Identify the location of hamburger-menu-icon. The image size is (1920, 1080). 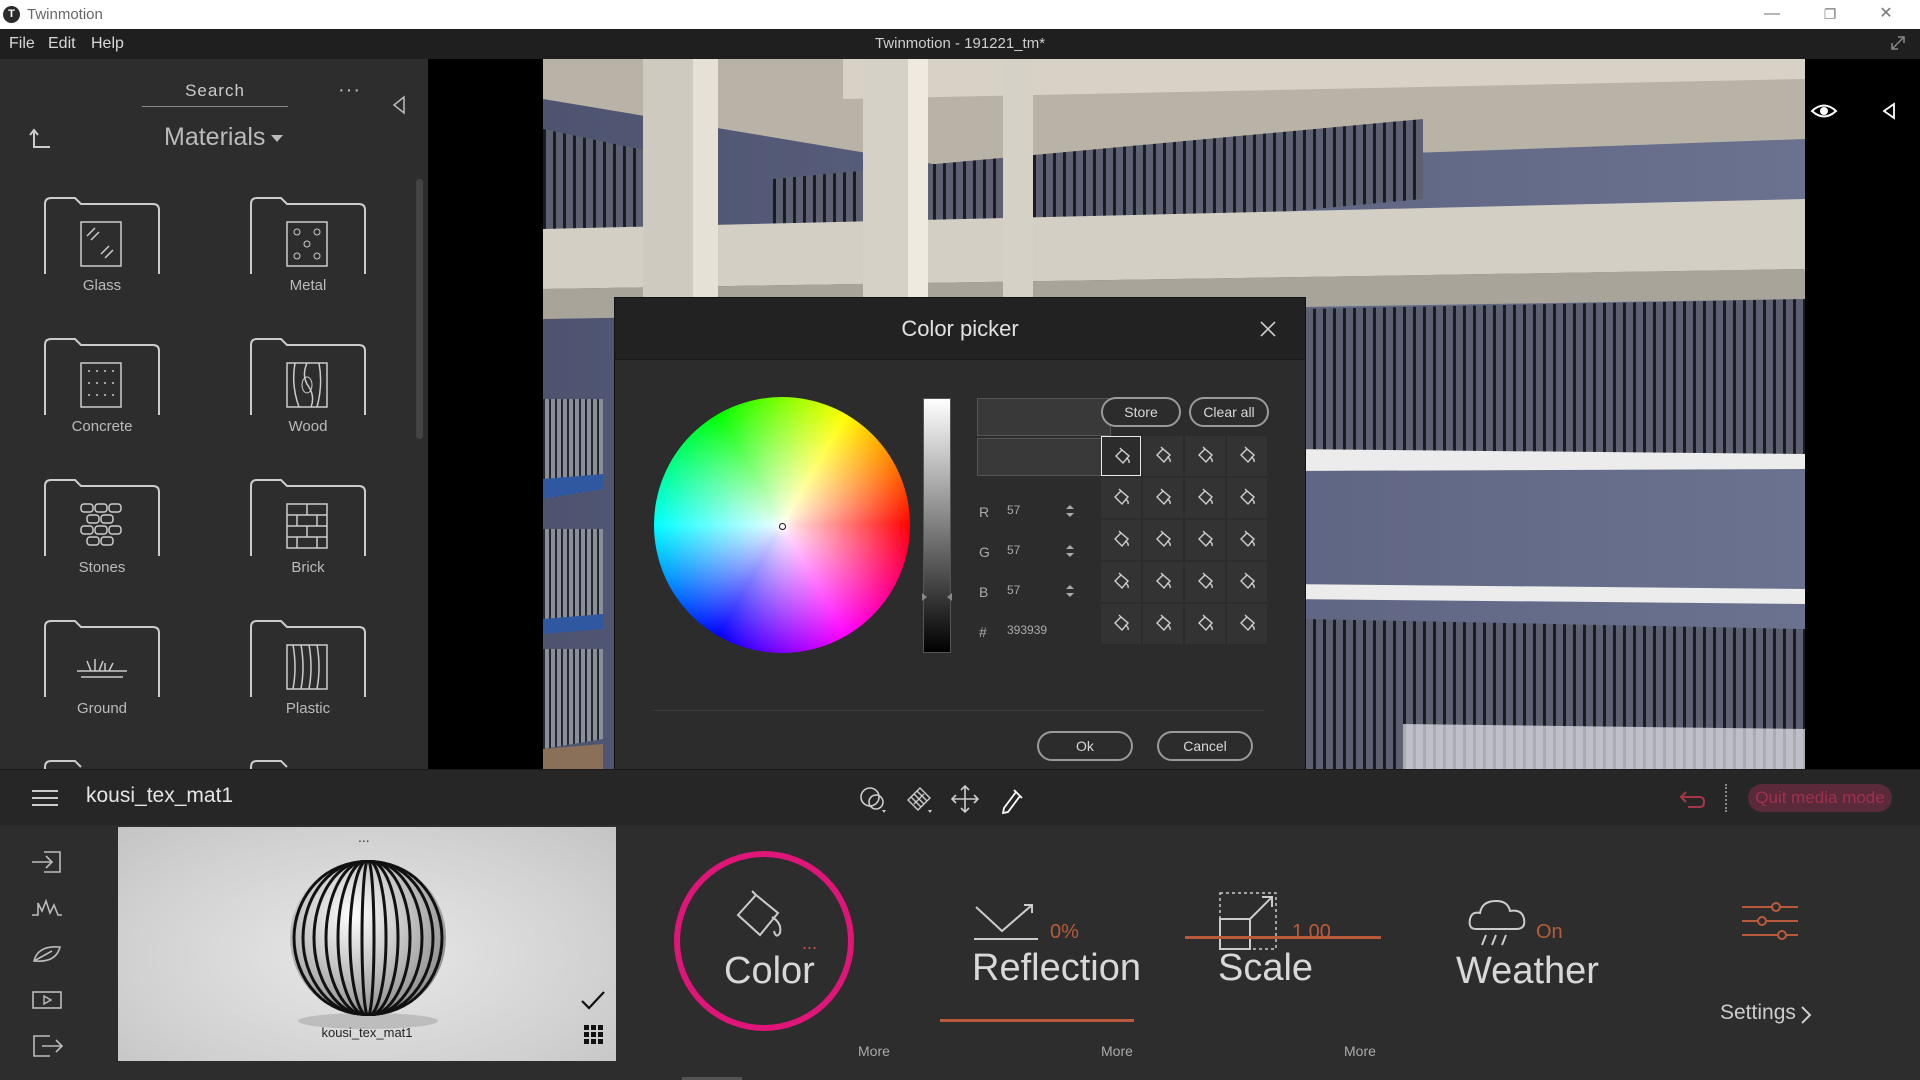
(45, 798).